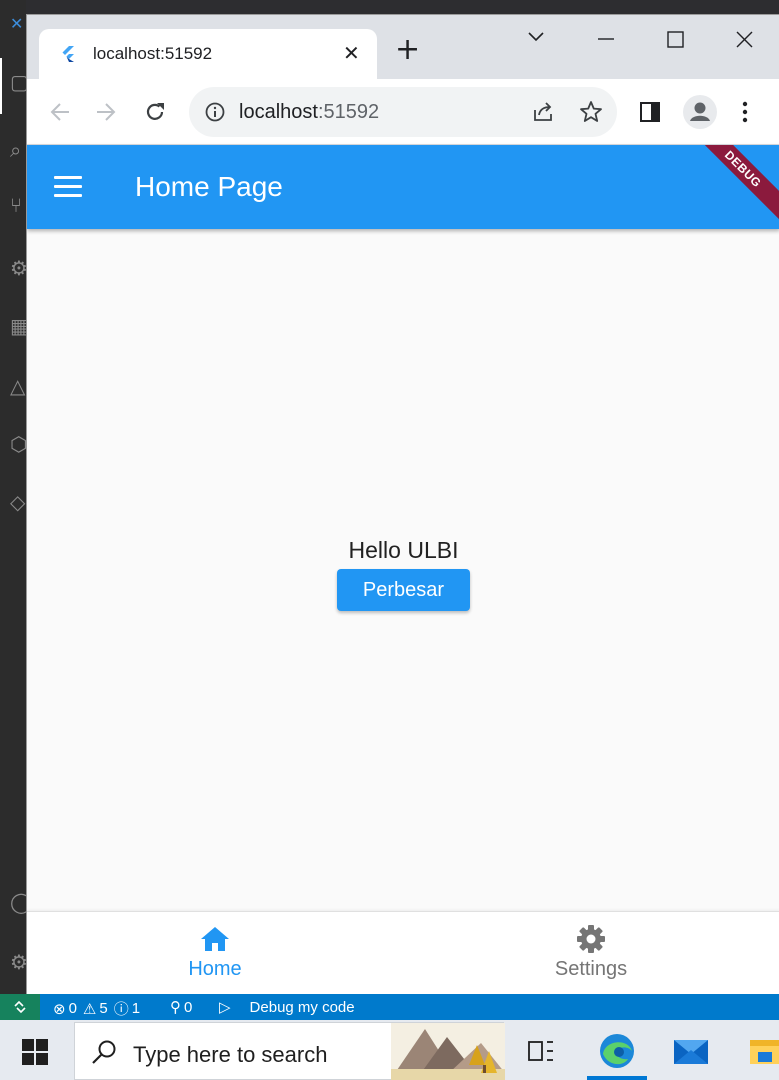 The height and width of the screenshot is (1080, 779). What do you see at coordinates (403, 550) in the screenshot?
I see `greeting-text: Hello ULBI` at bounding box center [403, 550].